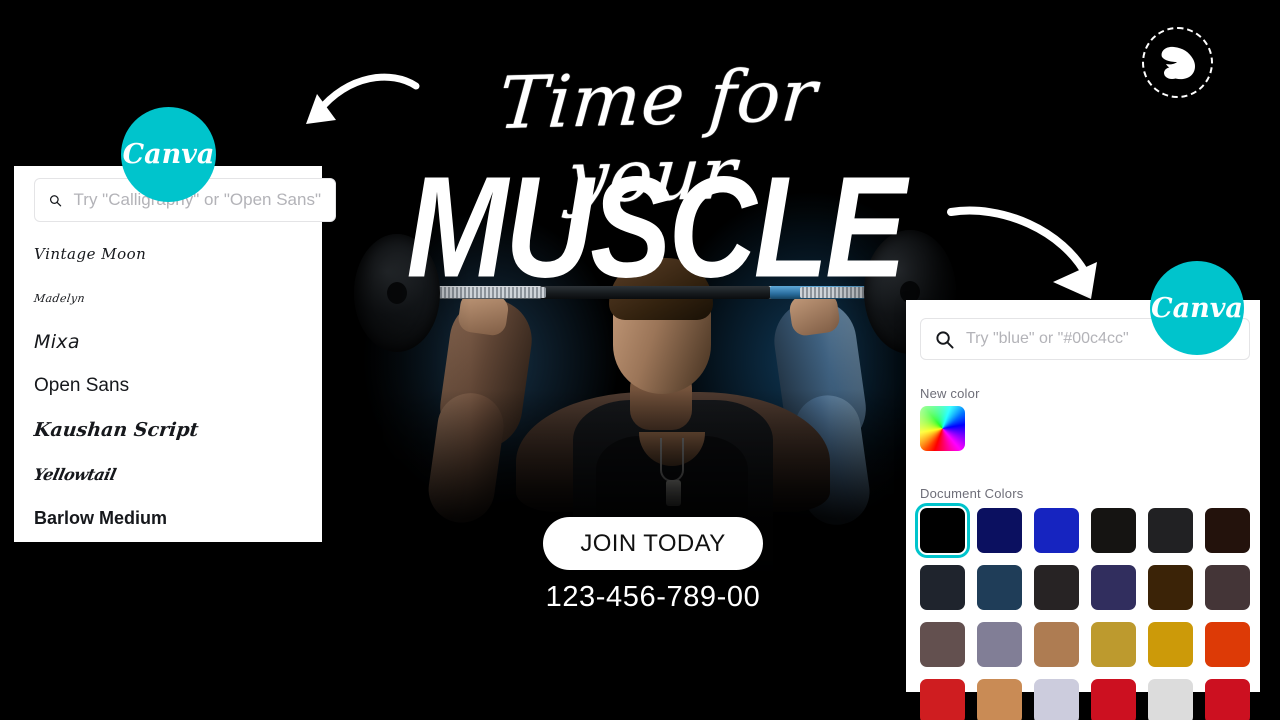  Describe the element at coordinates (656, 227) in the screenshot. I see `main-headline: MUSCLE` at that location.